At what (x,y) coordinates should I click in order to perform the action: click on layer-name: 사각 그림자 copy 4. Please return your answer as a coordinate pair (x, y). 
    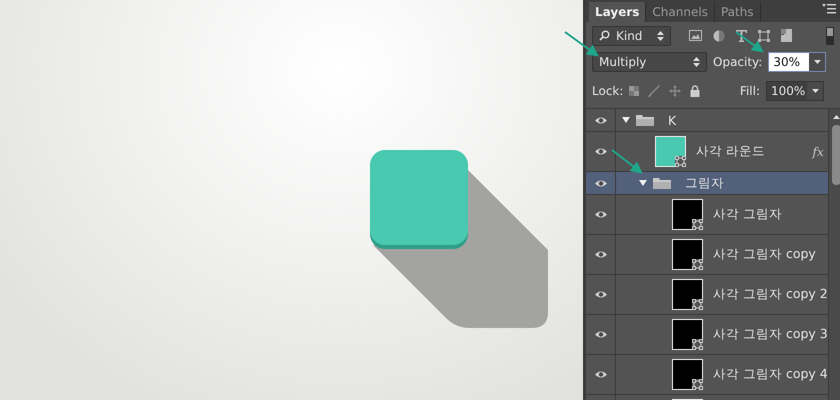
    Looking at the image, I should click on (770, 374).